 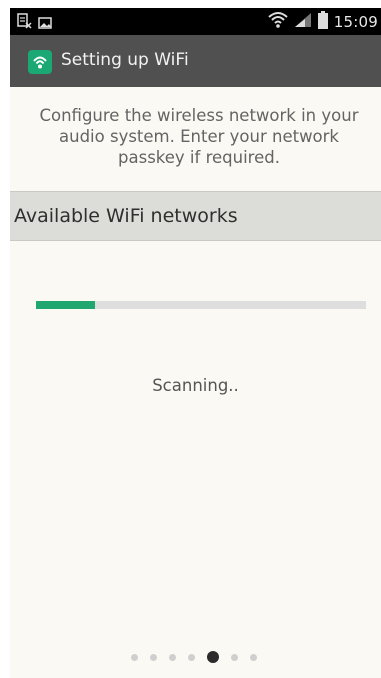 I want to click on image-icon, so click(x=45, y=23).